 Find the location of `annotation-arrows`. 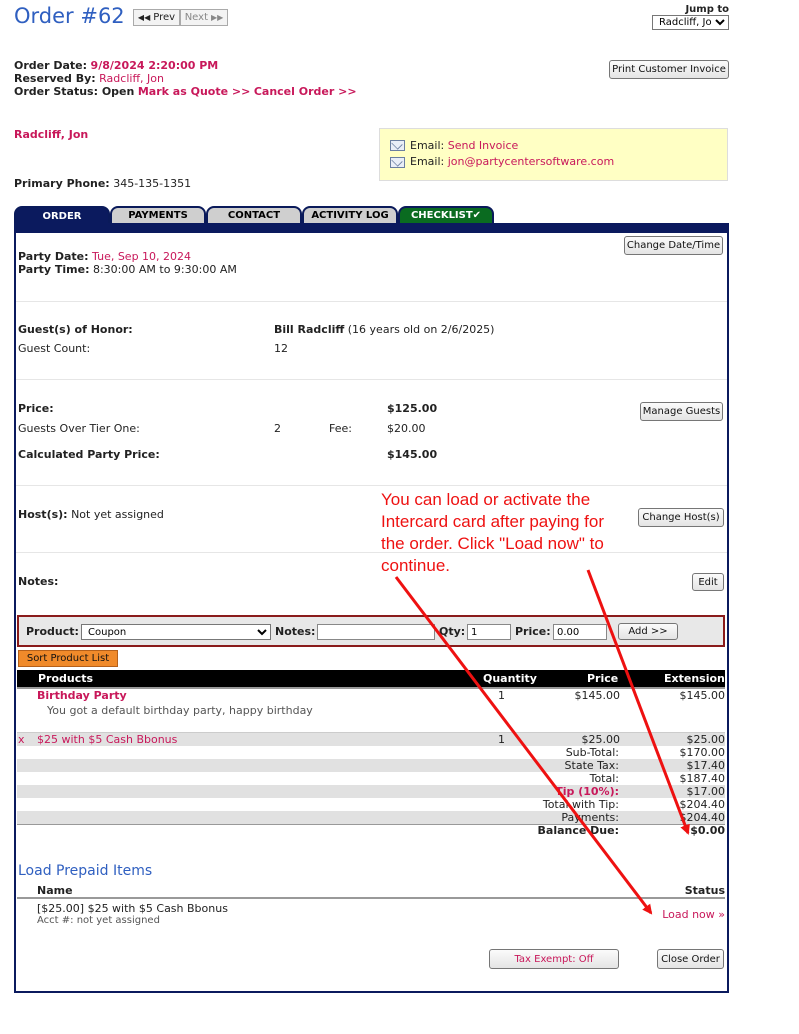

annotation-arrows is located at coordinates (542, 742).